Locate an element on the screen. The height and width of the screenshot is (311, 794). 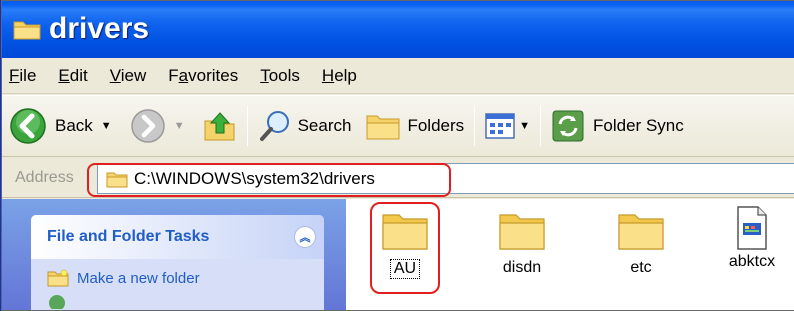
views-dropdown-icon: ▼ is located at coordinates (524, 126).